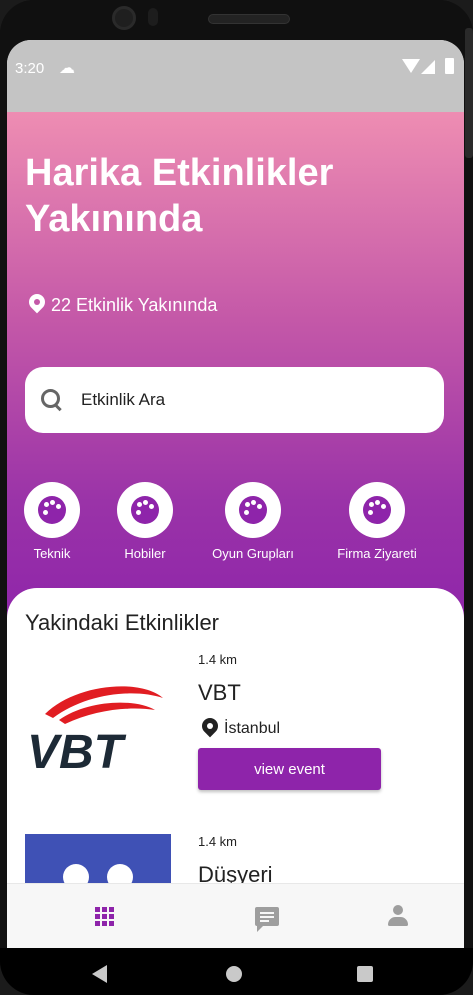  What do you see at coordinates (365, 974) in the screenshot?
I see `recent-apps-icon` at bounding box center [365, 974].